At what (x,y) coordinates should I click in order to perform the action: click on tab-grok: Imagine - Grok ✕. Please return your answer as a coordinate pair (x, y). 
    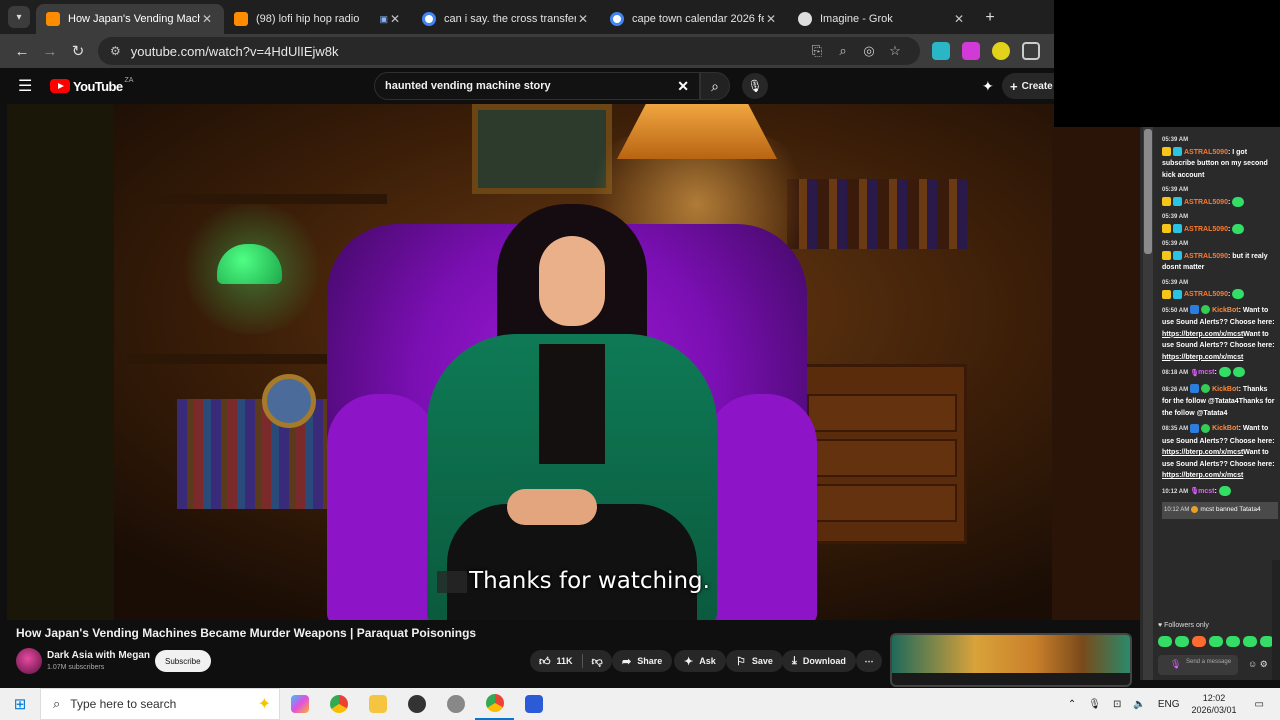
    Looking at the image, I should click on (882, 19).